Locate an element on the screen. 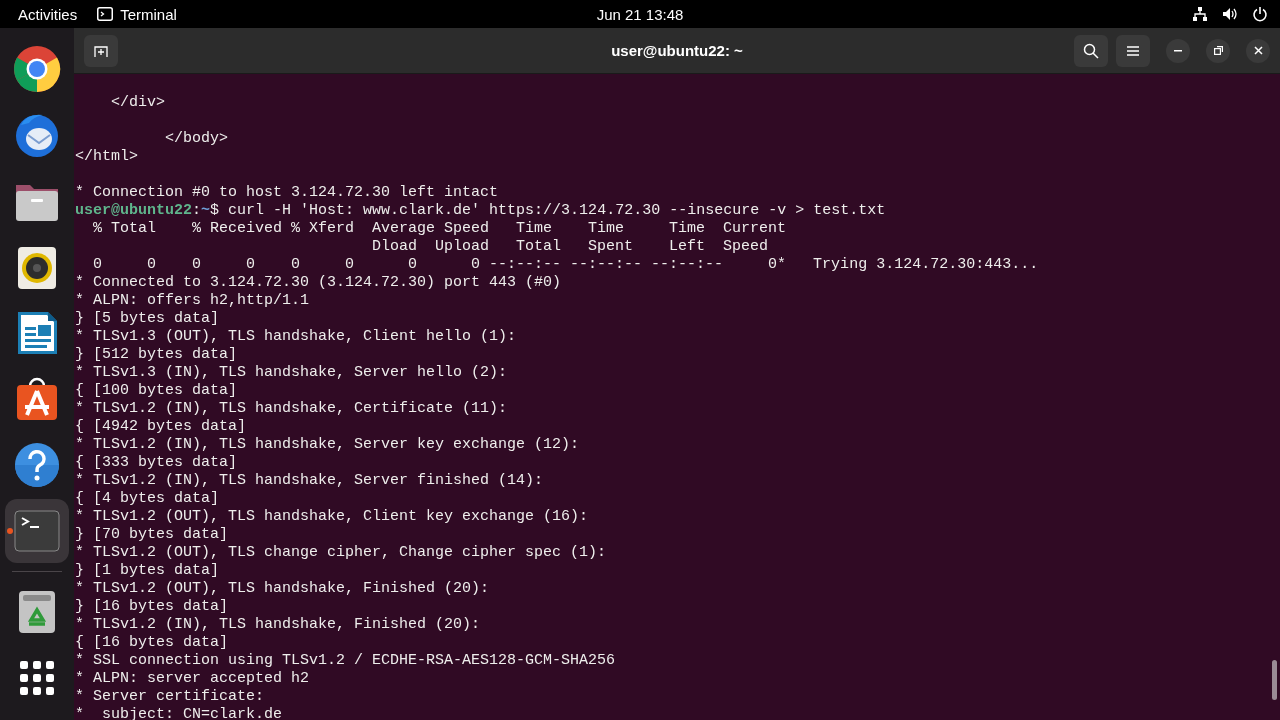 The height and width of the screenshot is (720, 1280). chrome-icon is located at coordinates (37, 69).